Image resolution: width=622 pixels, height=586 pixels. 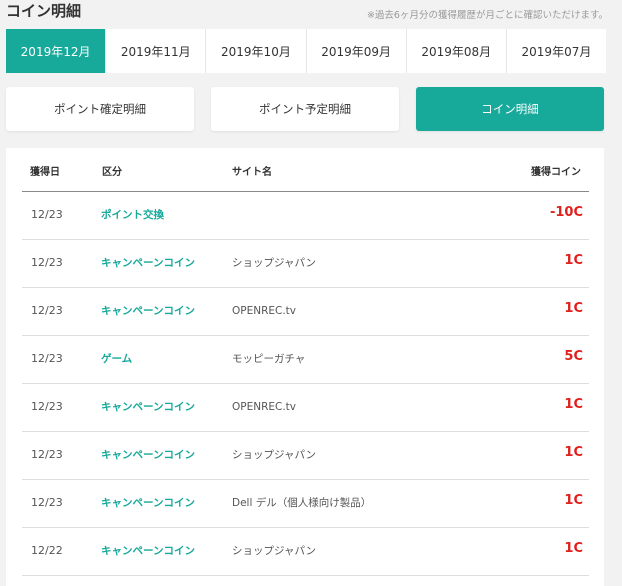 What do you see at coordinates (357, 51) in the screenshot?
I see `month-tab-2019-09: 2019年09月` at bounding box center [357, 51].